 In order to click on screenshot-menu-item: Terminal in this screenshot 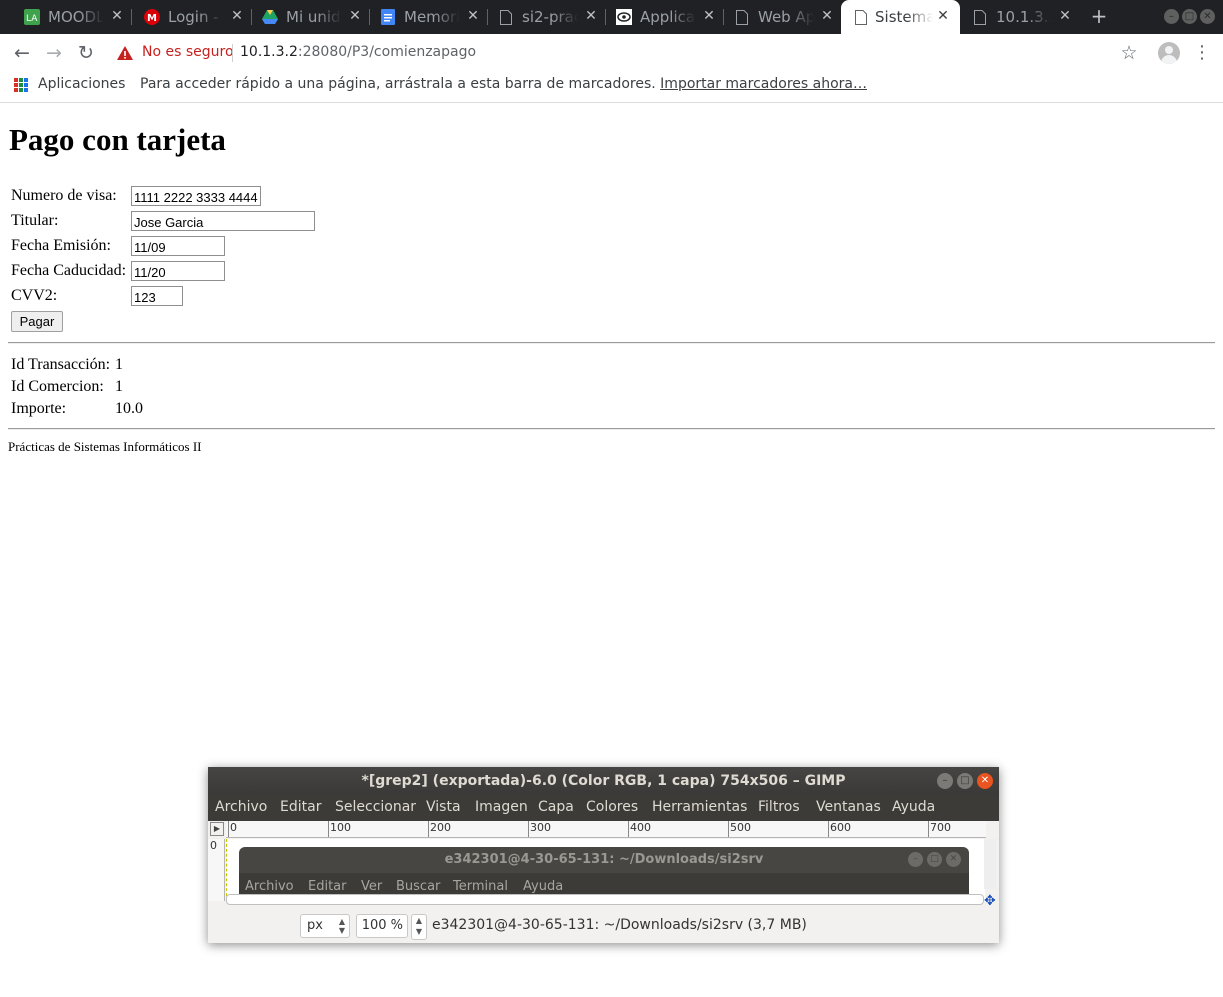, I will do `click(480, 886)`.